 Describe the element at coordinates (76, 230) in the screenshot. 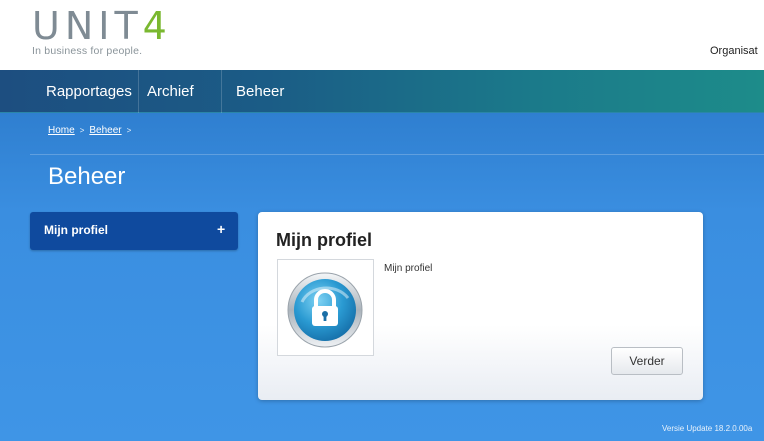

I see `sidebar-item-label: Mijn profiel` at that location.